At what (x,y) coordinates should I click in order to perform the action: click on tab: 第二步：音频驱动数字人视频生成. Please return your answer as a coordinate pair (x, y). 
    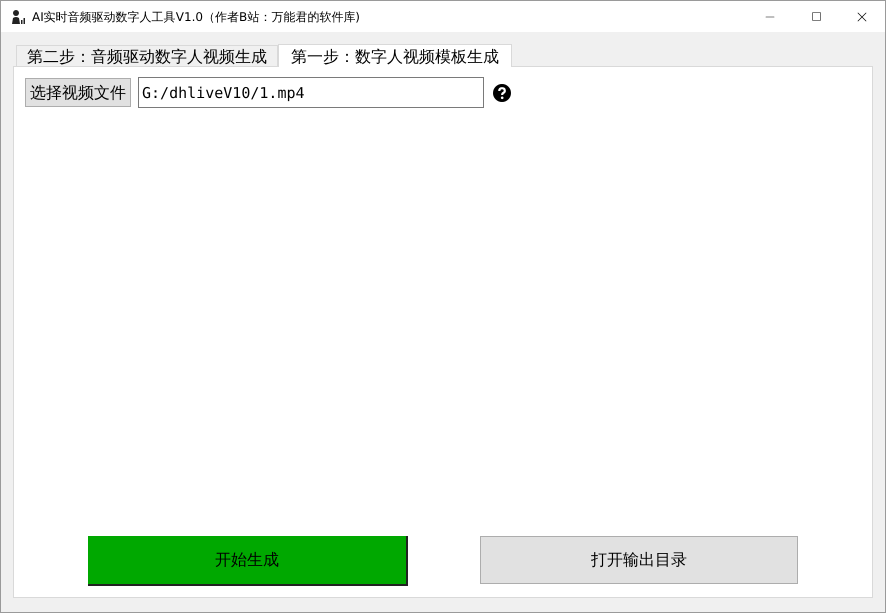
    Looking at the image, I should click on (147, 55).